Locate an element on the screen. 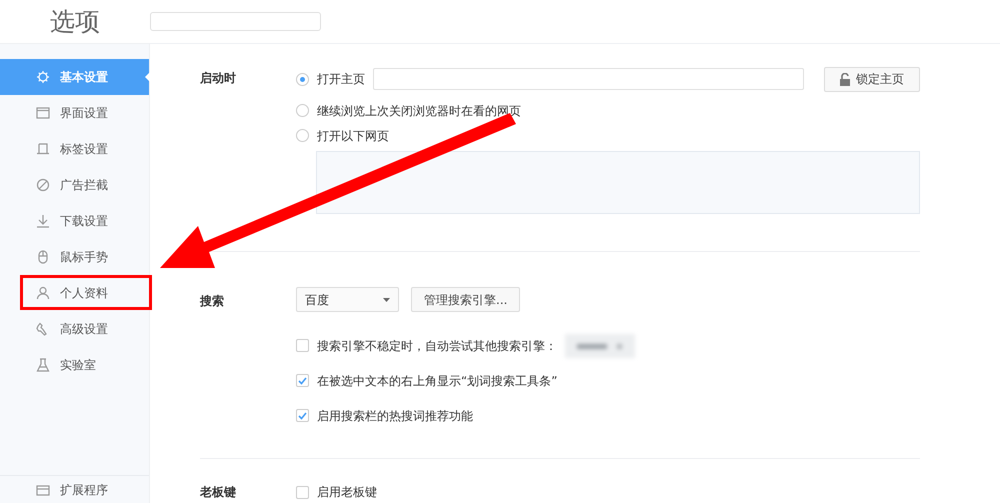 Image resolution: width=1000 pixels, height=503 pixels. block-icon is located at coordinates (43, 185).